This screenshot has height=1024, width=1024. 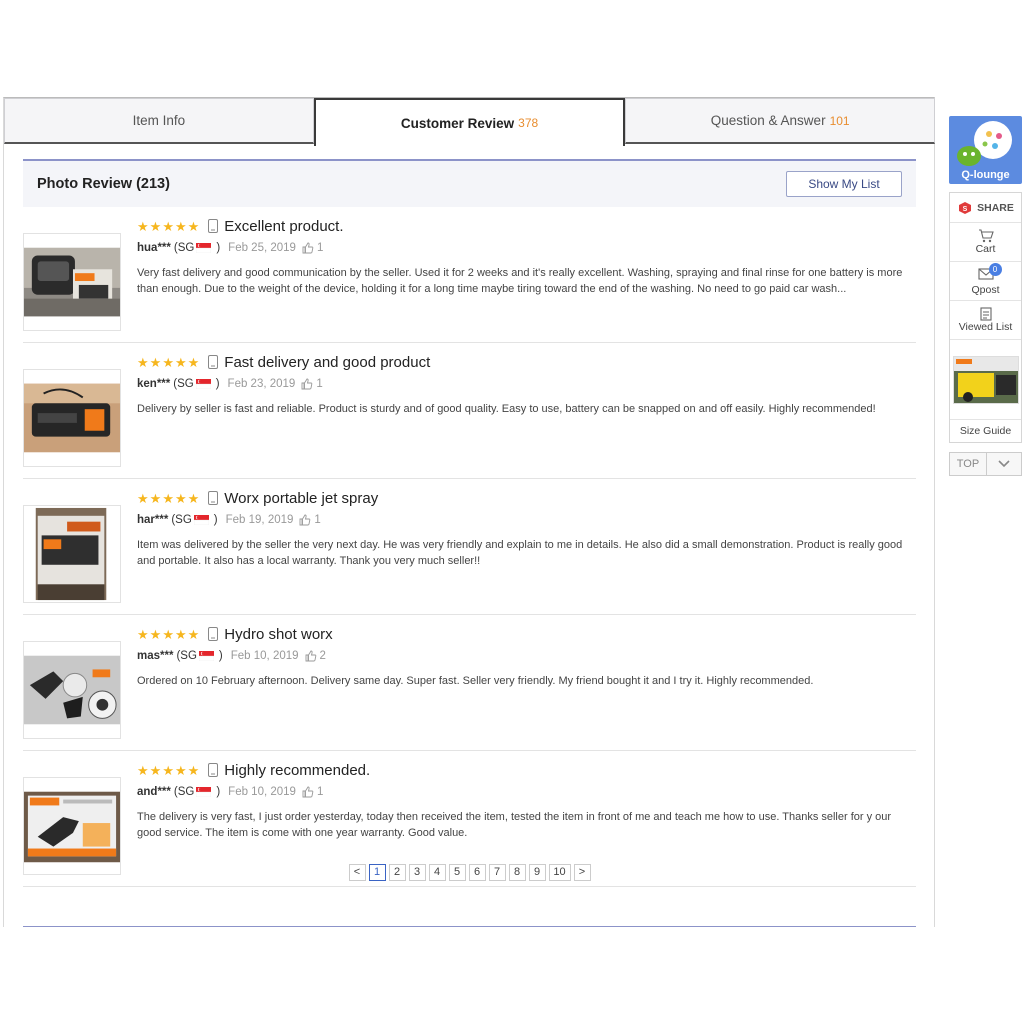 I want to click on reviewer-name: hua***, so click(x=154, y=248).